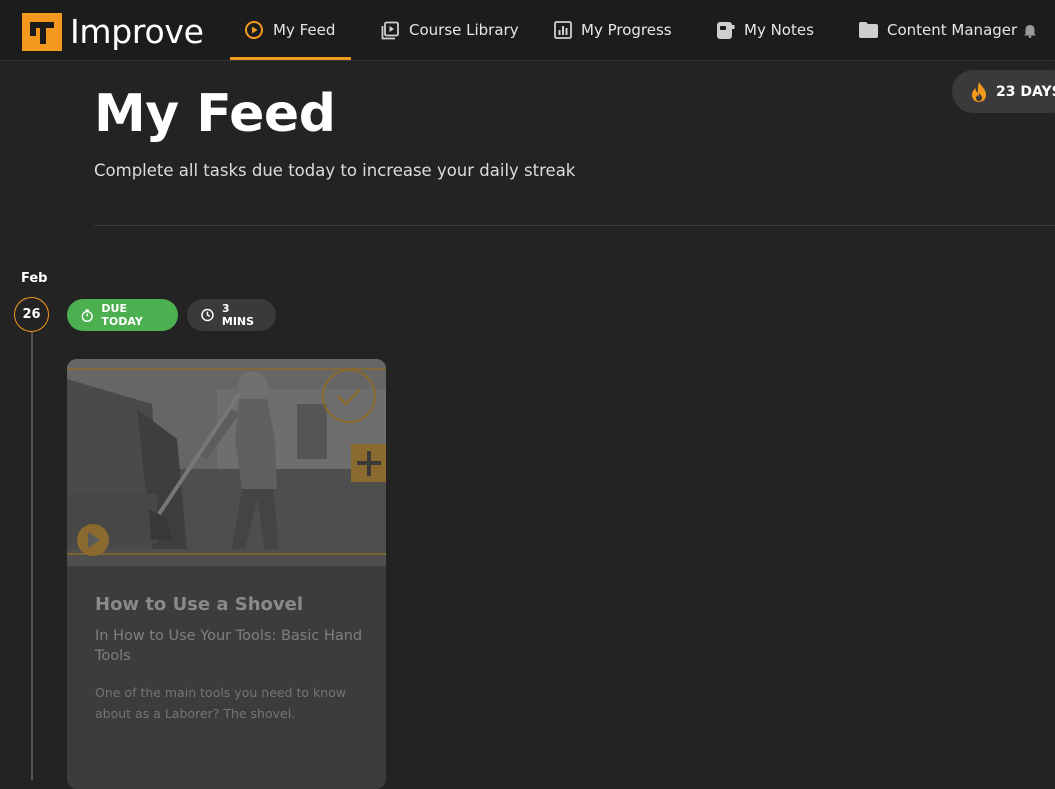  What do you see at coordinates (952, 30) in the screenshot?
I see `nav-item-label: Content Manager` at bounding box center [952, 30].